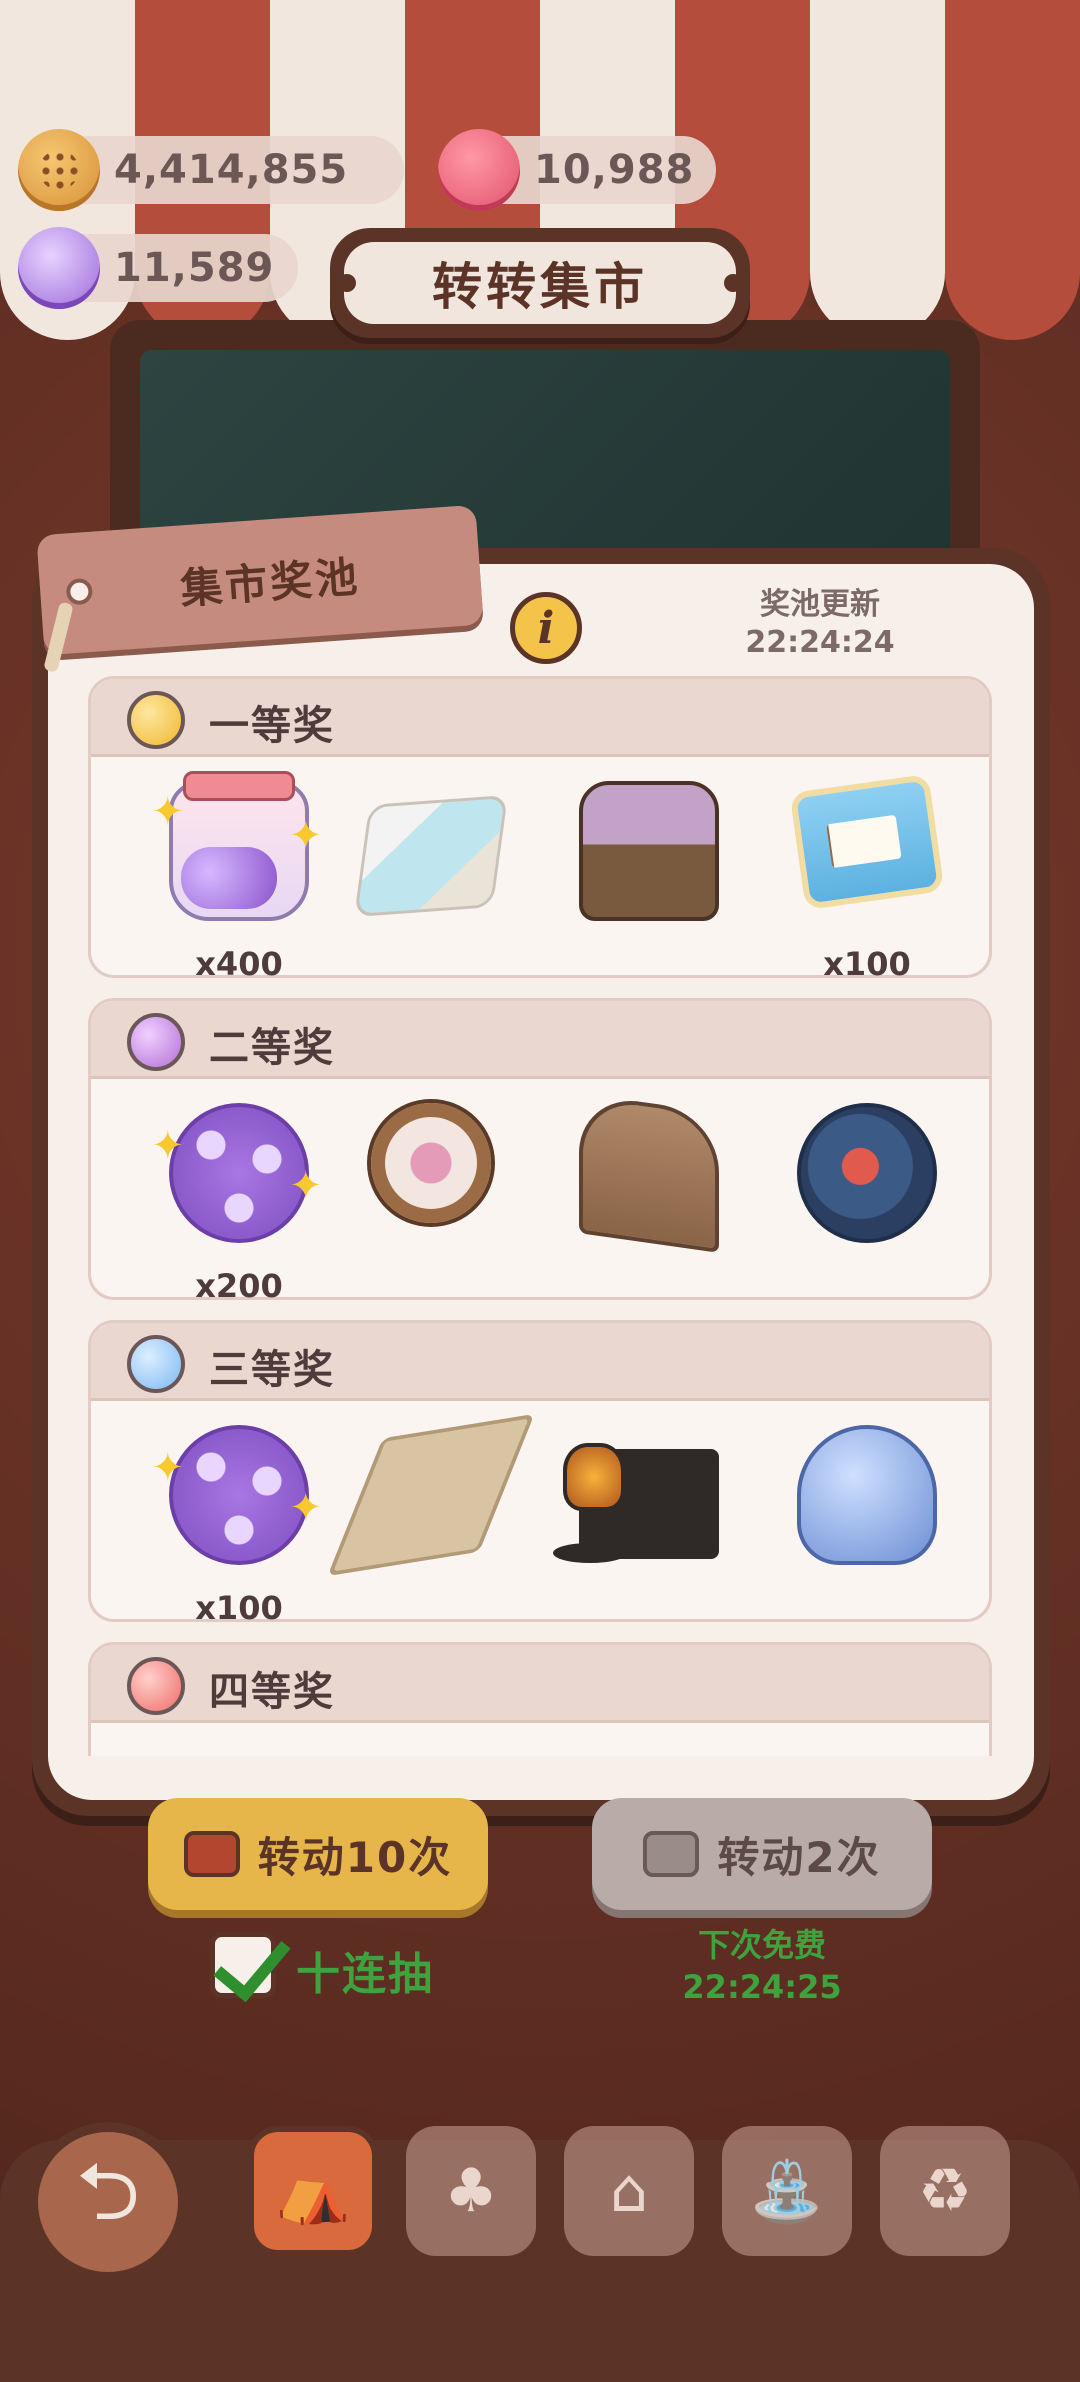 Image resolution: width=1080 pixels, height=2382 pixels. What do you see at coordinates (156, 1364) in the screenshot?
I see `blue-gem-icon` at bounding box center [156, 1364].